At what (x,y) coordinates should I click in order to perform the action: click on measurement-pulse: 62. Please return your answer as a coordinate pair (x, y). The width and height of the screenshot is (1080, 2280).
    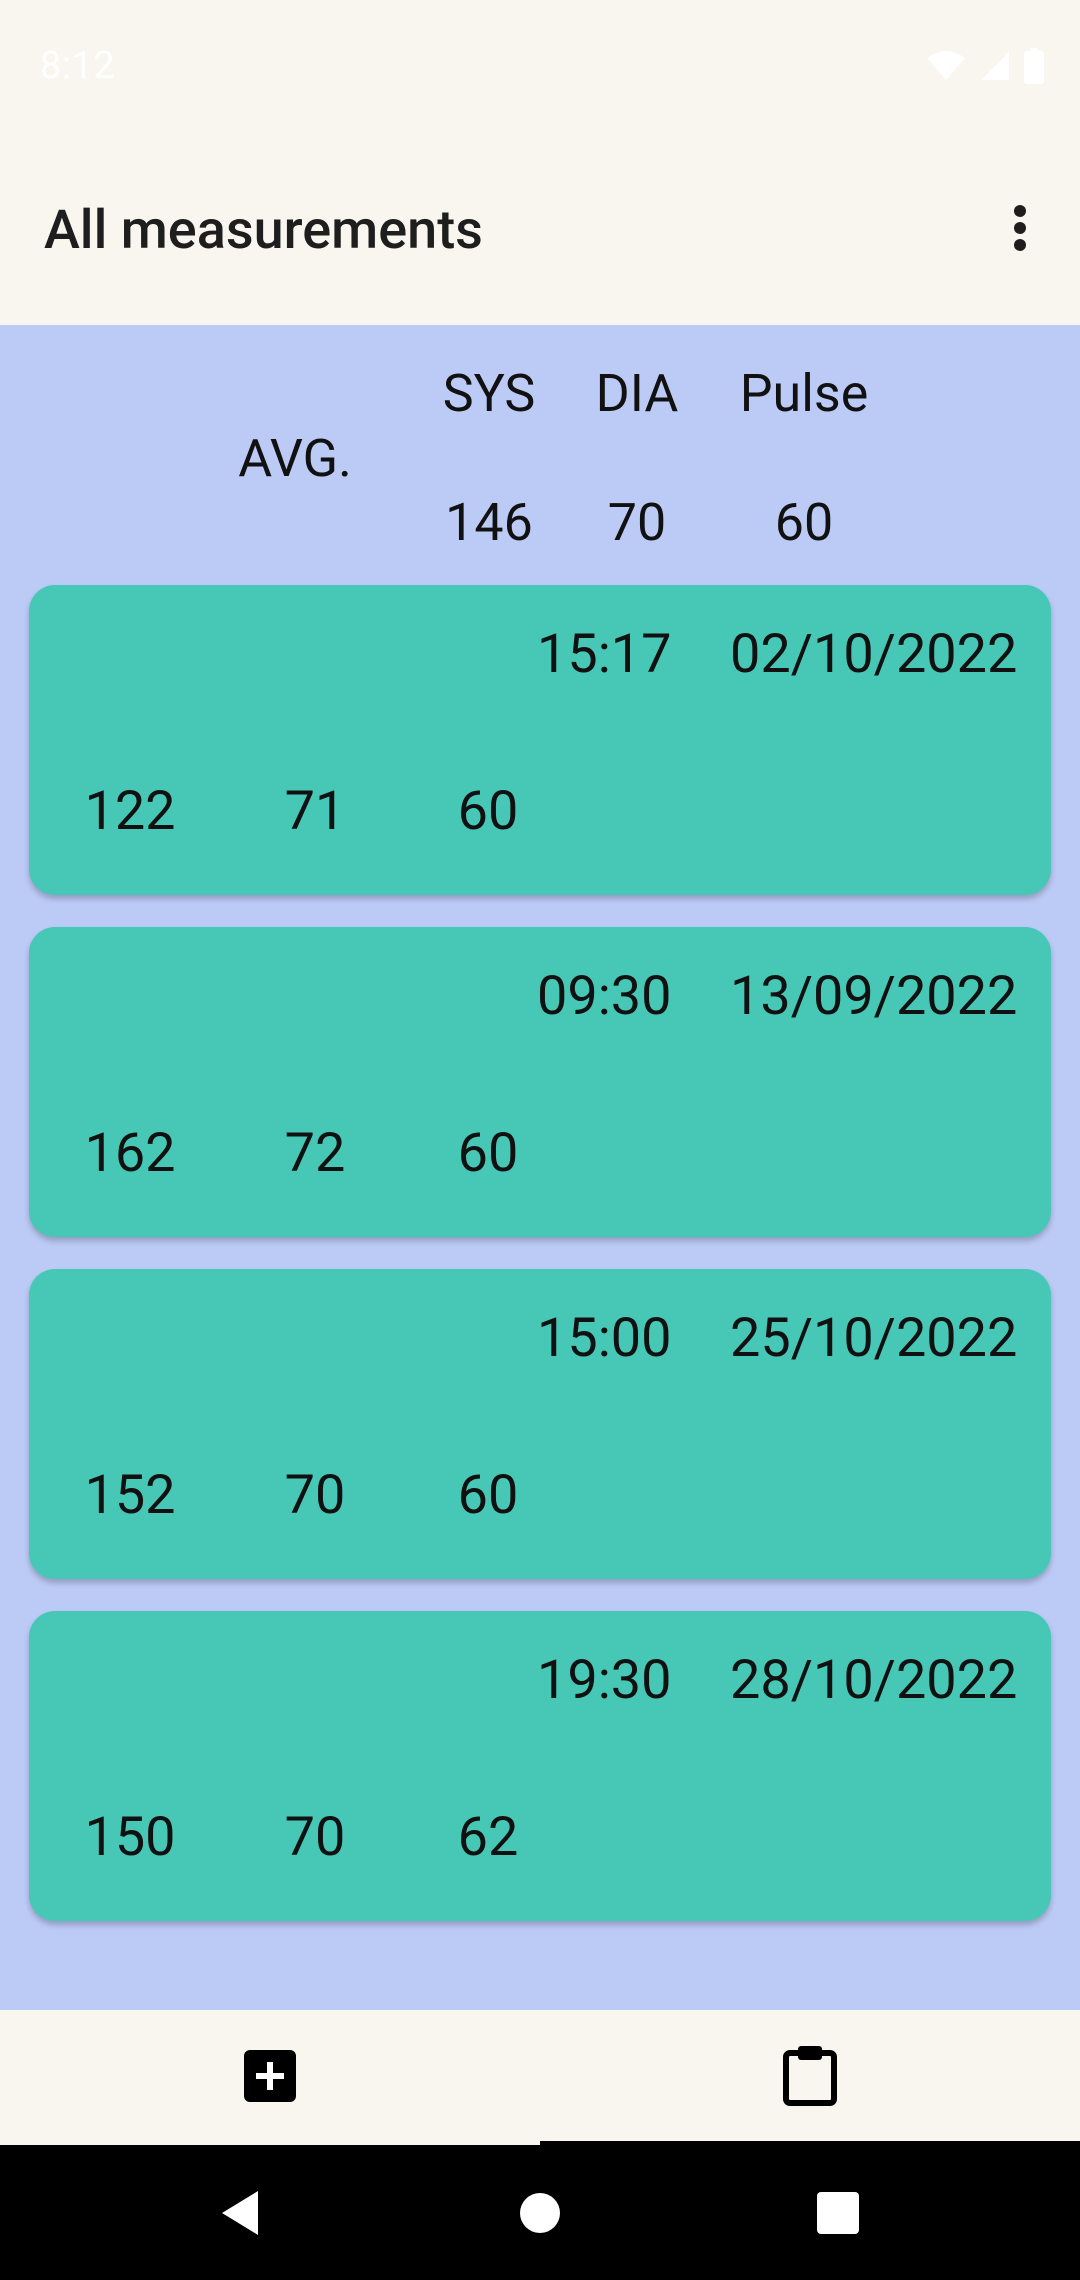
    Looking at the image, I should click on (488, 1837).